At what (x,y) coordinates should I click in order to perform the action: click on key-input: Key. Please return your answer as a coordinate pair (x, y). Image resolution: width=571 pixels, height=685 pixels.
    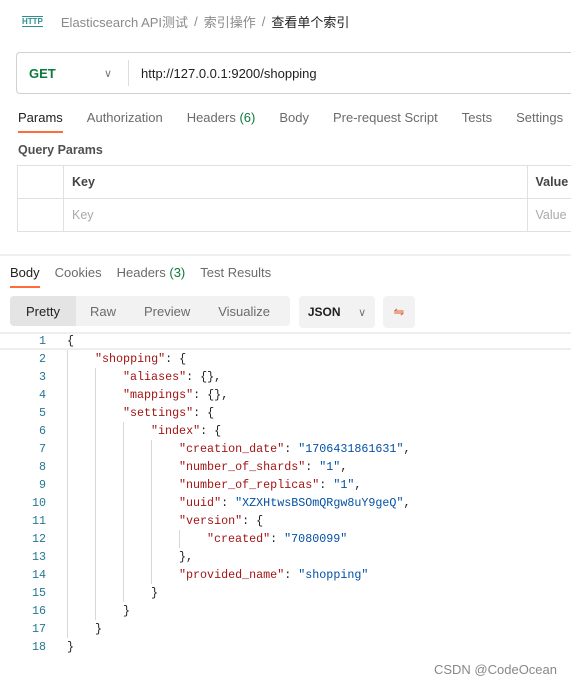
    Looking at the image, I should click on (295, 215).